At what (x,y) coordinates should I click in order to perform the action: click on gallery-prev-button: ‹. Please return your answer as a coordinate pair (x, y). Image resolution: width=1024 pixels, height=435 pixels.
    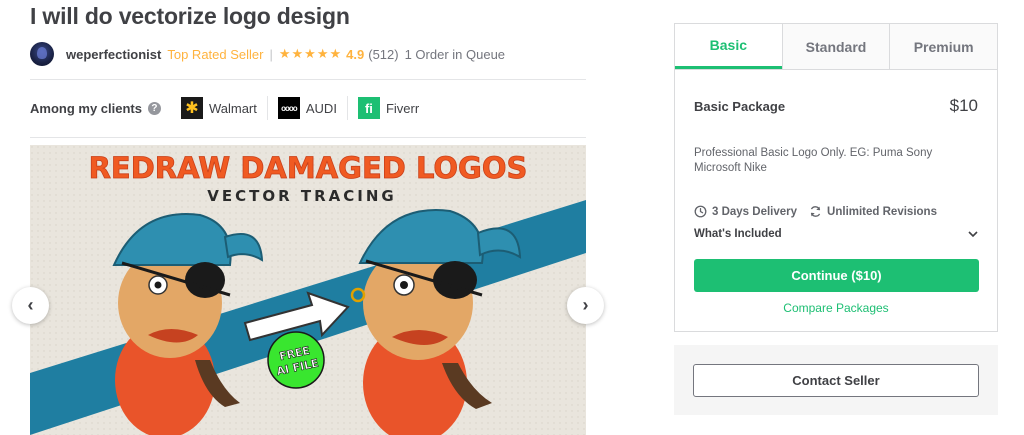
    Looking at the image, I should click on (30, 305).